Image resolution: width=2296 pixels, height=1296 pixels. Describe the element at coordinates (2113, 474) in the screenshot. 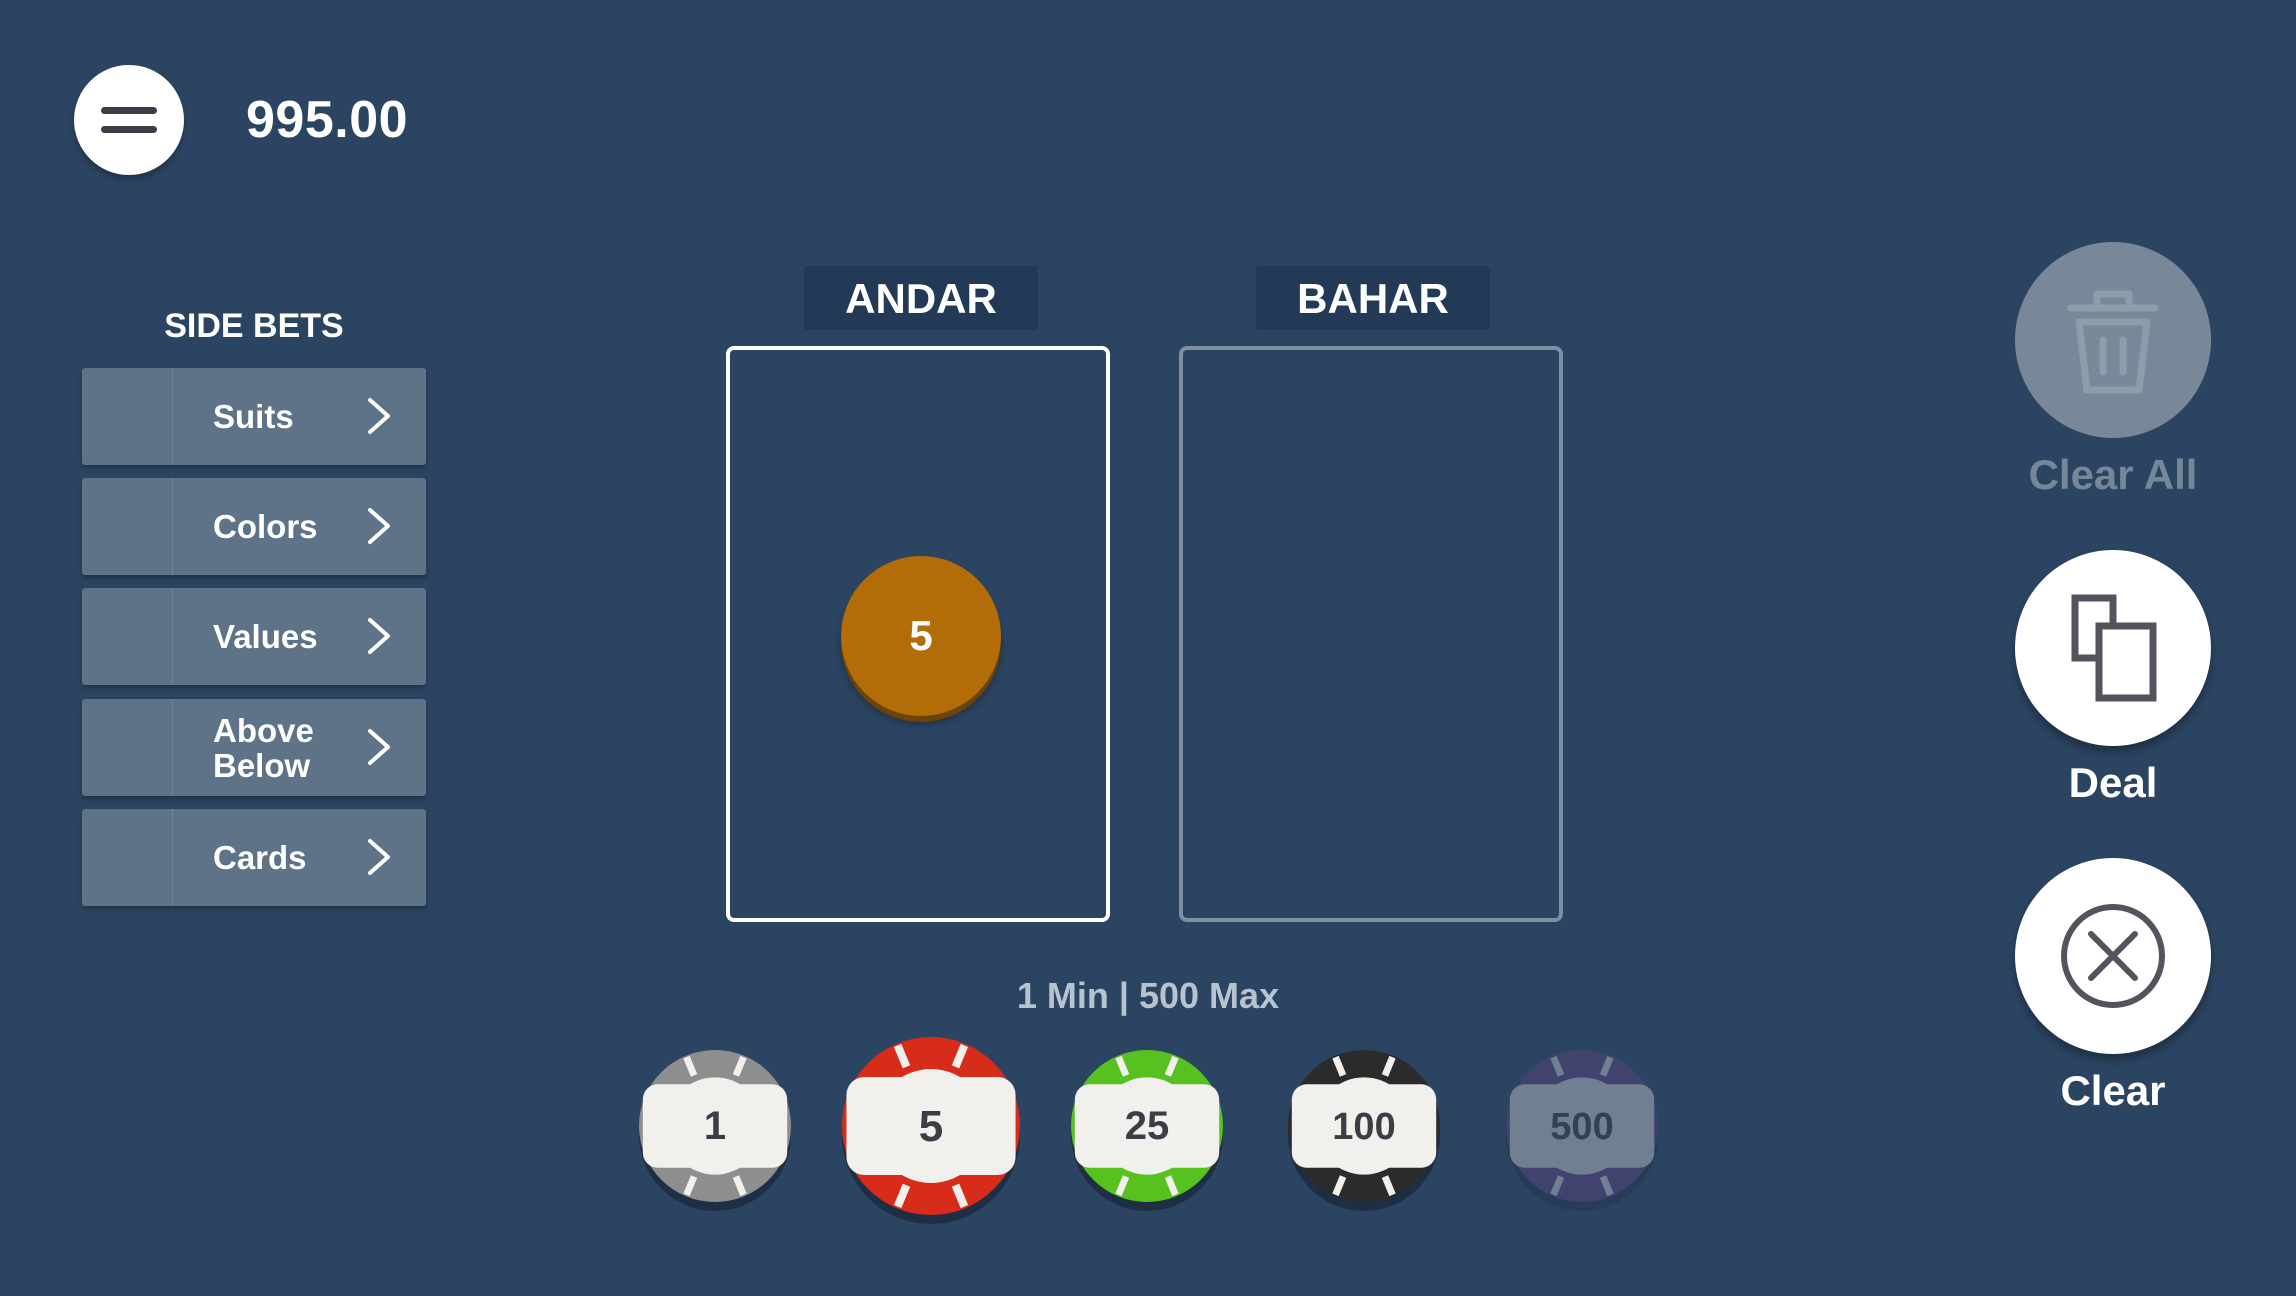

I see `clear-all-label: Clear All` at that location.